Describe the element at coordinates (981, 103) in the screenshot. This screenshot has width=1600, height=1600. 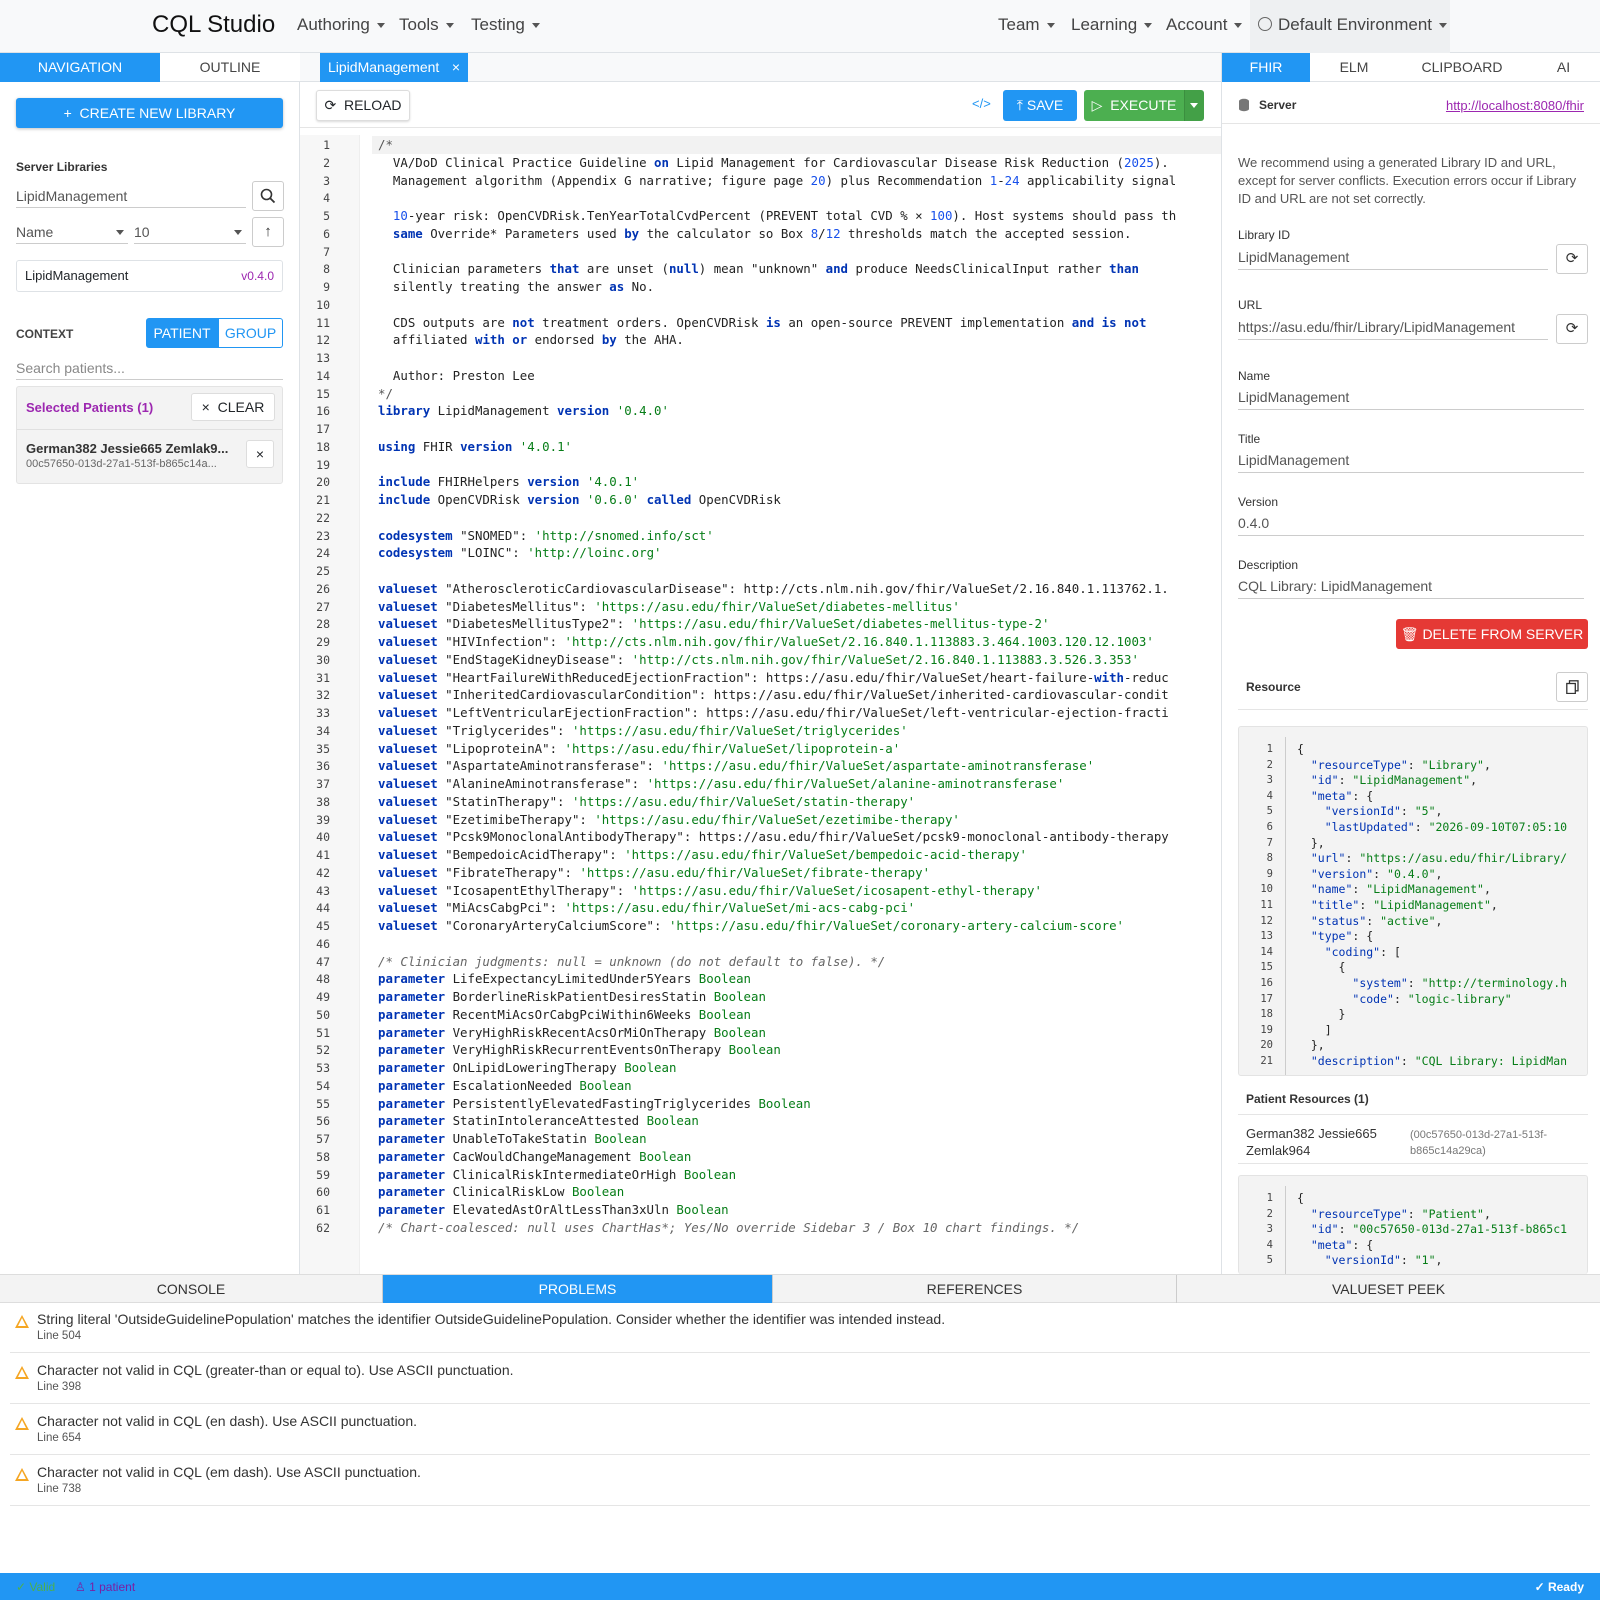
I see `code-format-icon: </>` at that location.